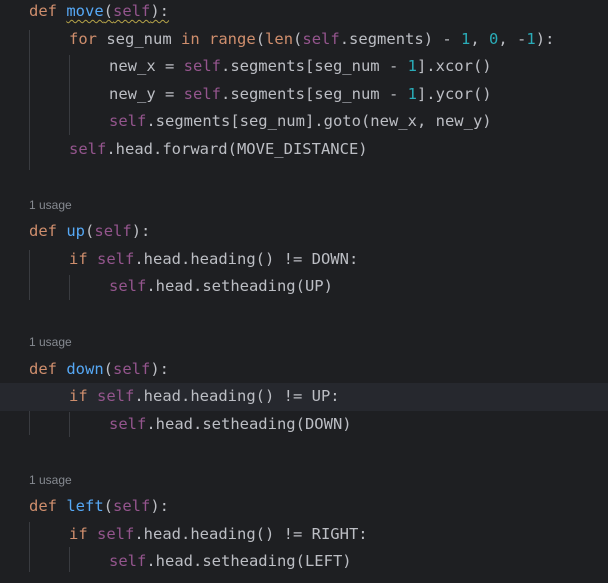 Image resolution: width=608 pixels, height=583 pixels. What do you see at coordinates (304, 150) in the screenshot?
I see `code-line: self.head.forward(MOVE_DISTANCE)` at bounding box center [304, 150].